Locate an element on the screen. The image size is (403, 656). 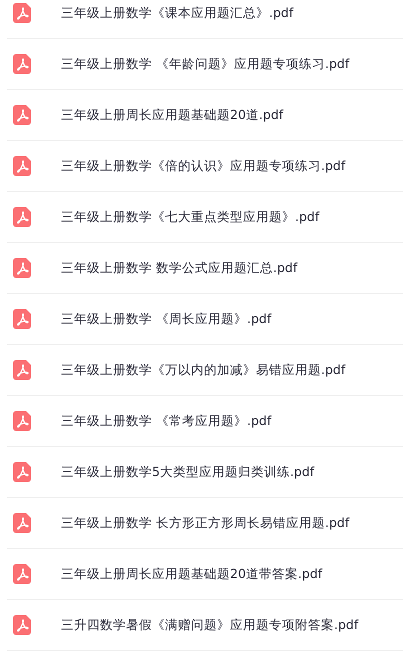
file-name: 三年级上册数学 《周长应用题》.pdf is located at coordinates (166, 319).